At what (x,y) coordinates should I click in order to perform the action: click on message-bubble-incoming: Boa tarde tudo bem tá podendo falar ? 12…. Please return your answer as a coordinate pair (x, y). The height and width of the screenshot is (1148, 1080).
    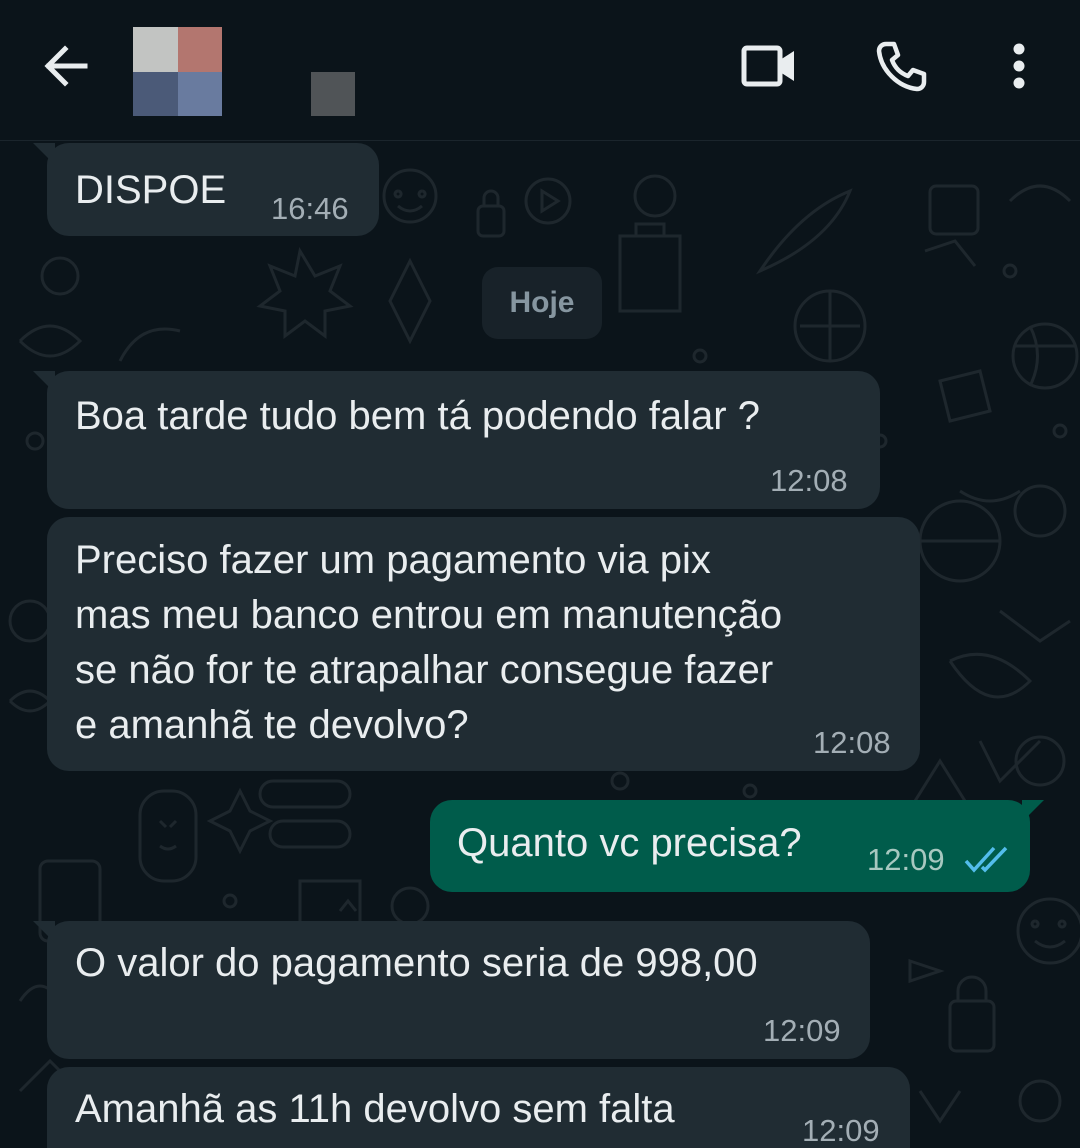
    Looking at the image, I should click on (456, 440).